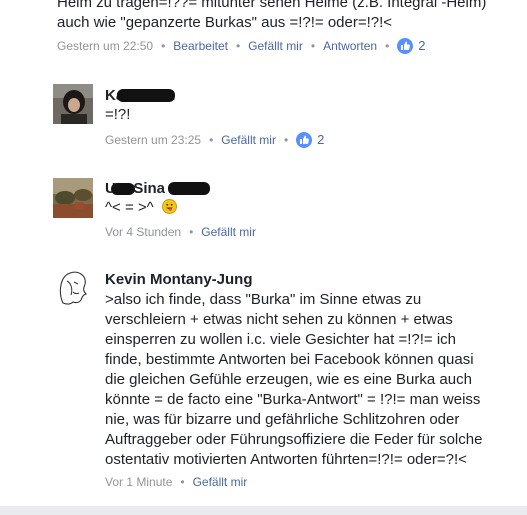 This screenshot has width=527, height=515. I want to click on comment-text-content: ^< = >^, so click(129, 207).